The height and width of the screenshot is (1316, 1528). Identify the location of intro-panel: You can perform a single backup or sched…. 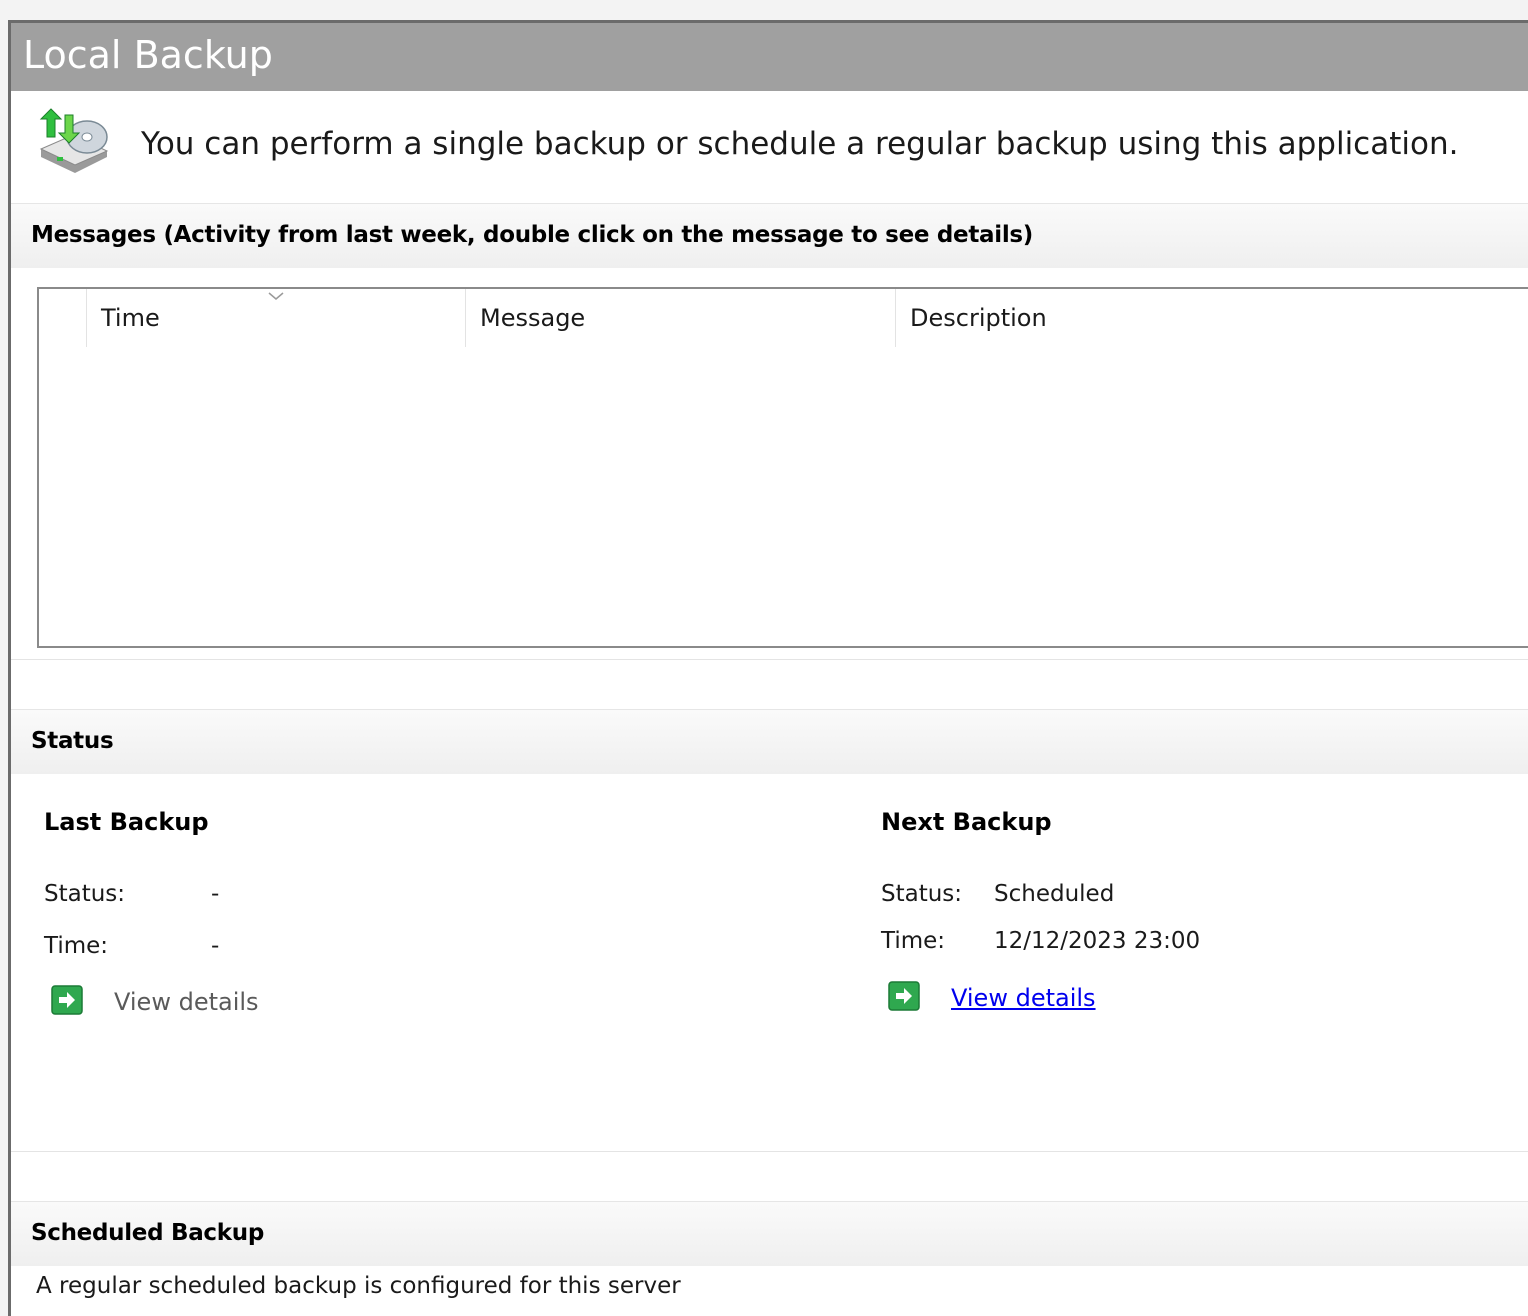
(769, 146).